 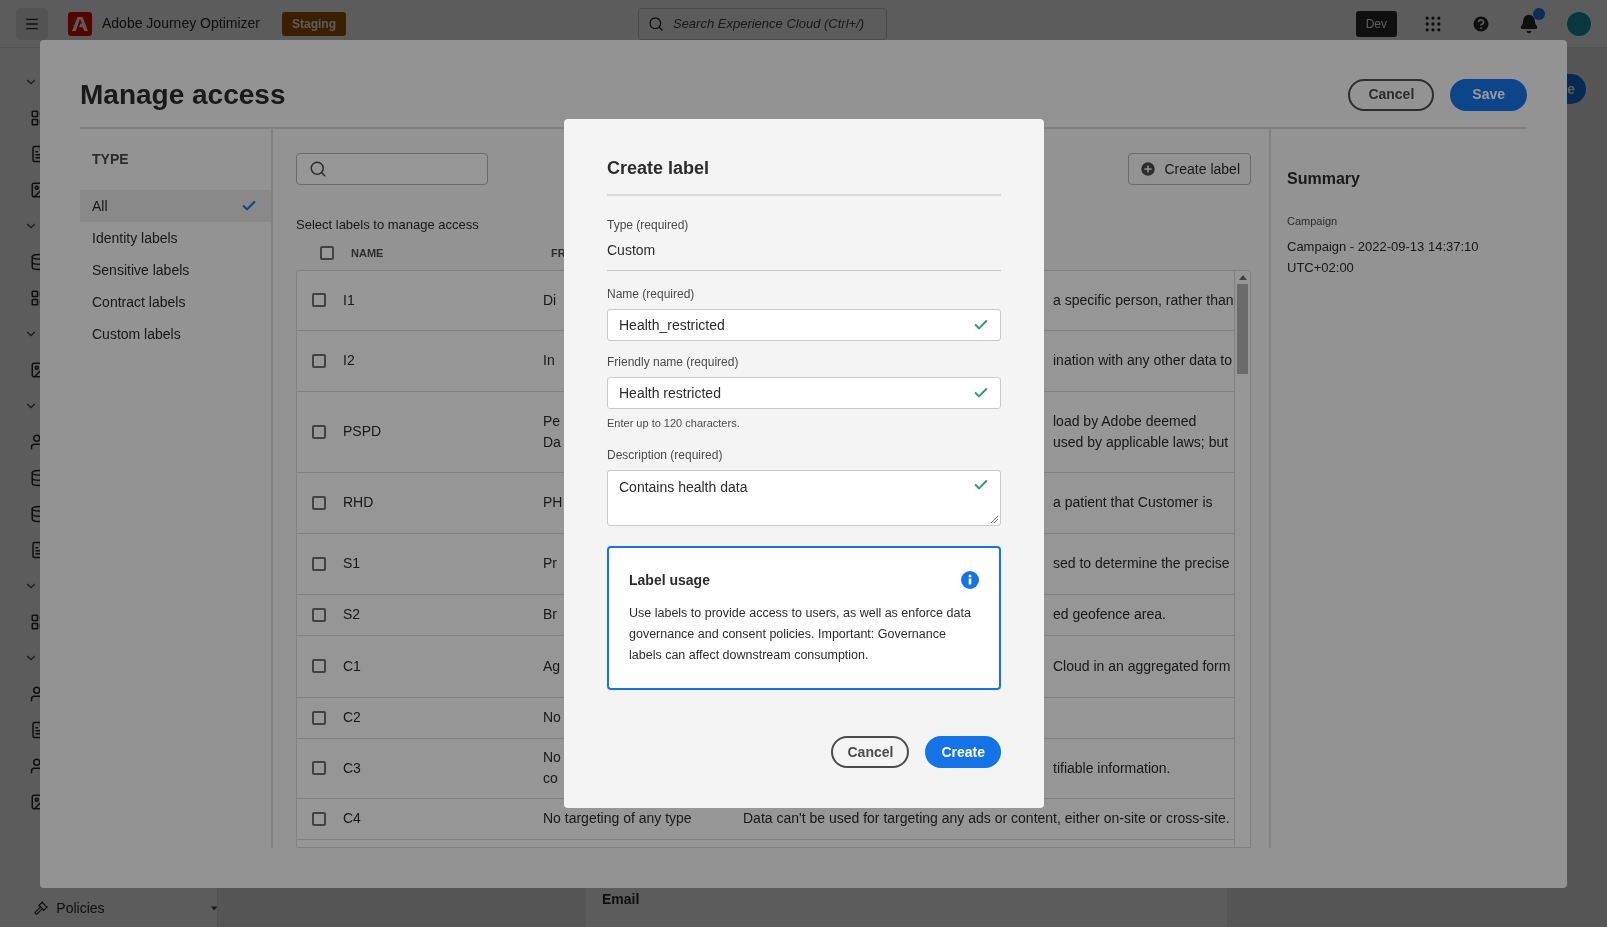 I want to click on info-icon, so click(x=970, y=580).